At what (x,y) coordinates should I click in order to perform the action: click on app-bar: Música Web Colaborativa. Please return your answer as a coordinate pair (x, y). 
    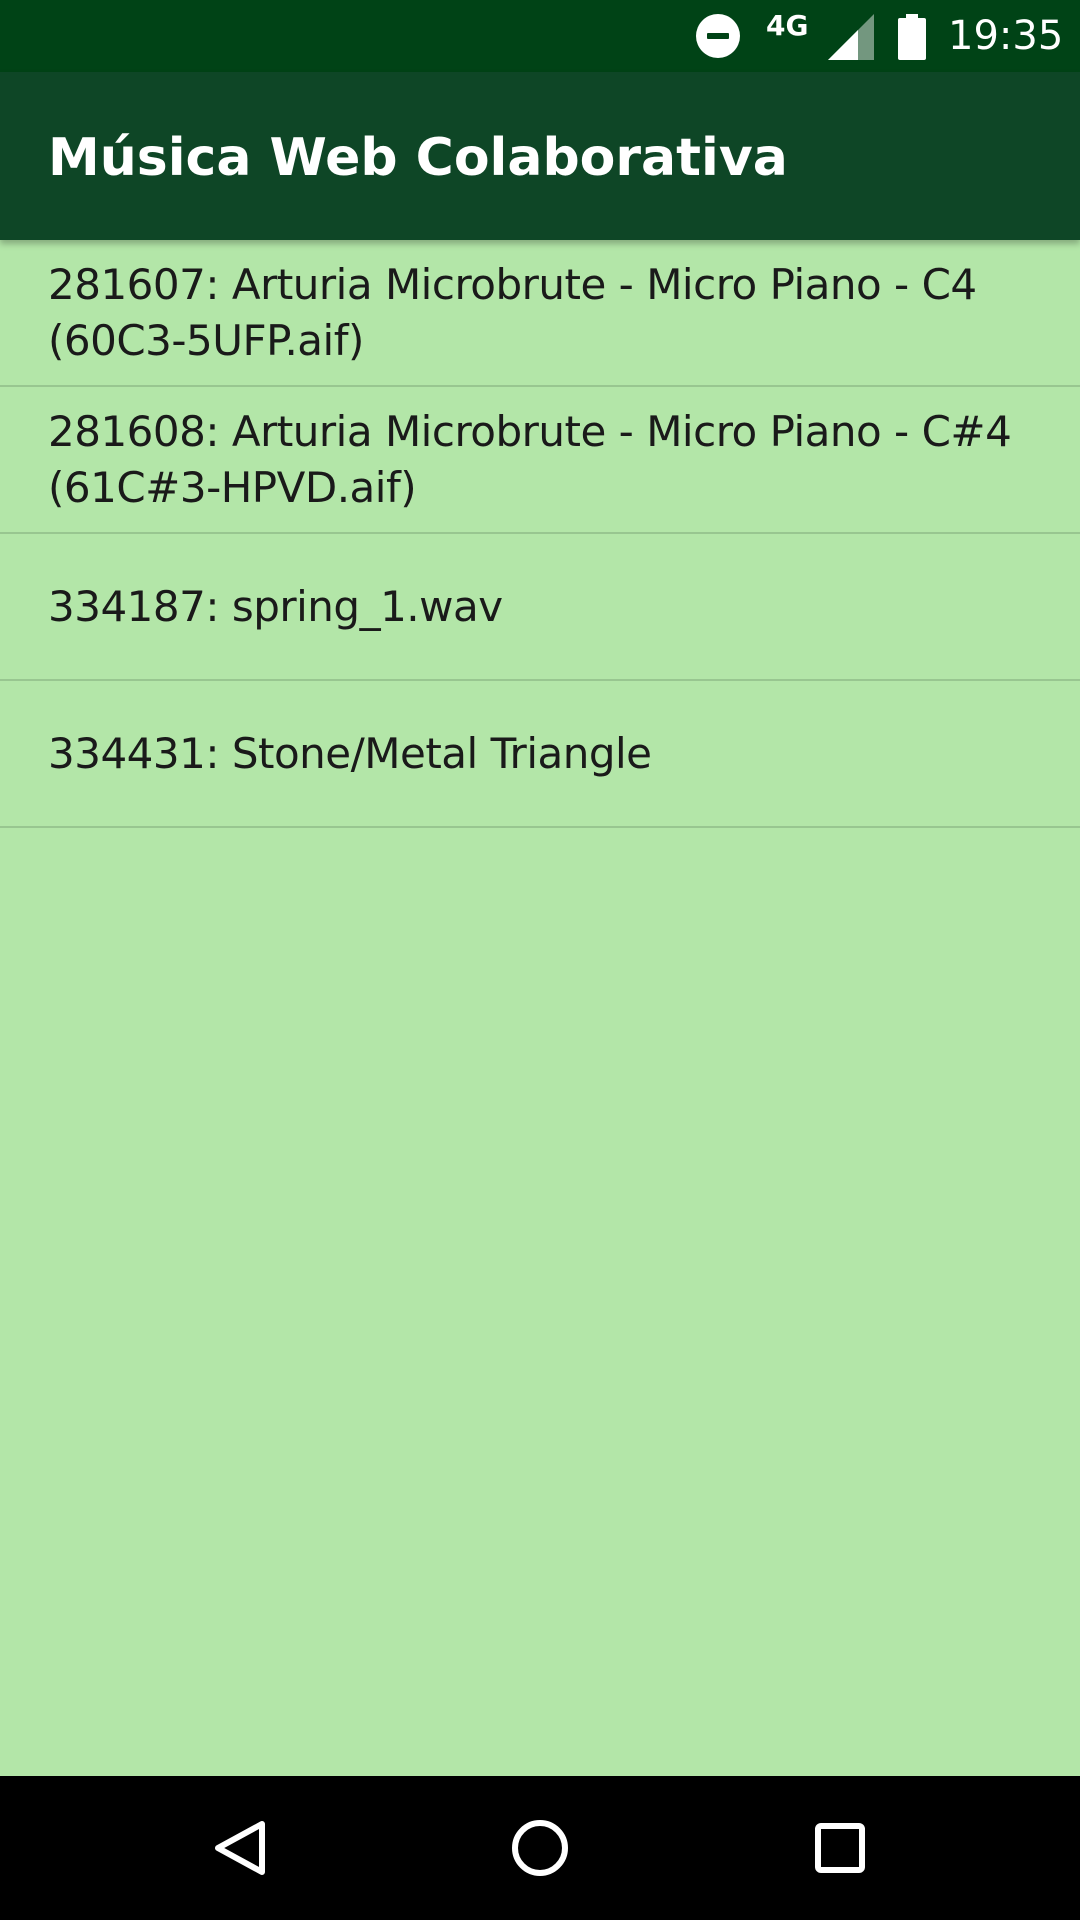
    Looking at the image, I should click on (540, 156).